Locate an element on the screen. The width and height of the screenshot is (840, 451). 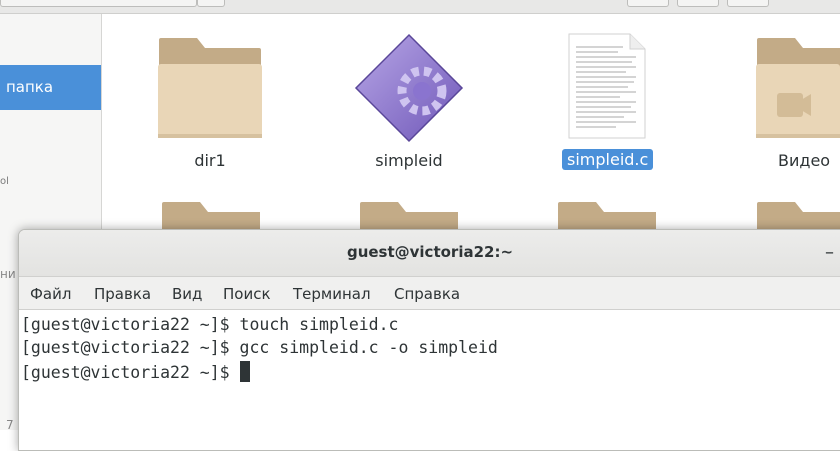
sidebar-item-selected: папка is located at coordinates (50, 87).